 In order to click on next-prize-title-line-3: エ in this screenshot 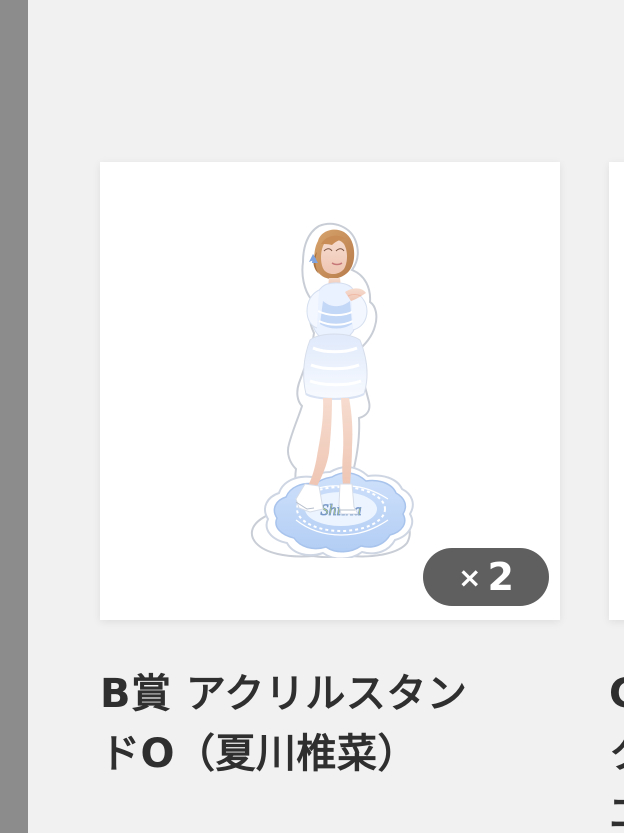, I will do `click(616, 808)`.